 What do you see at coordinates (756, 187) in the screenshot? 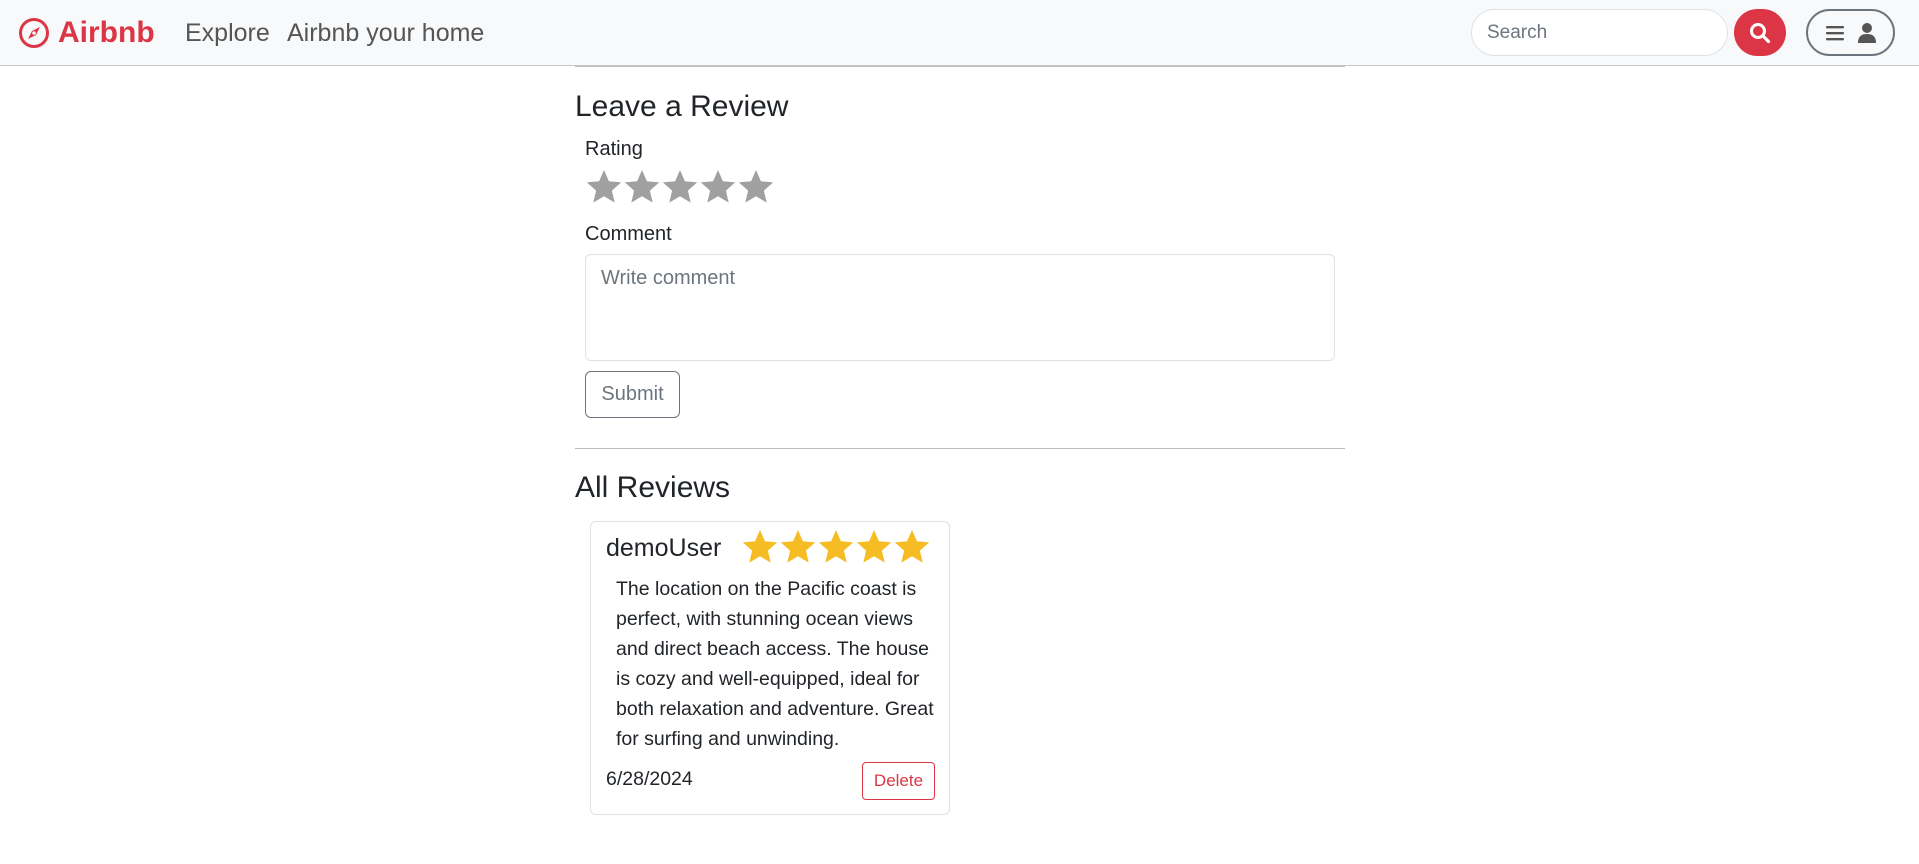
I see `rating-star-5-icon` at bounding box center [756, 187].